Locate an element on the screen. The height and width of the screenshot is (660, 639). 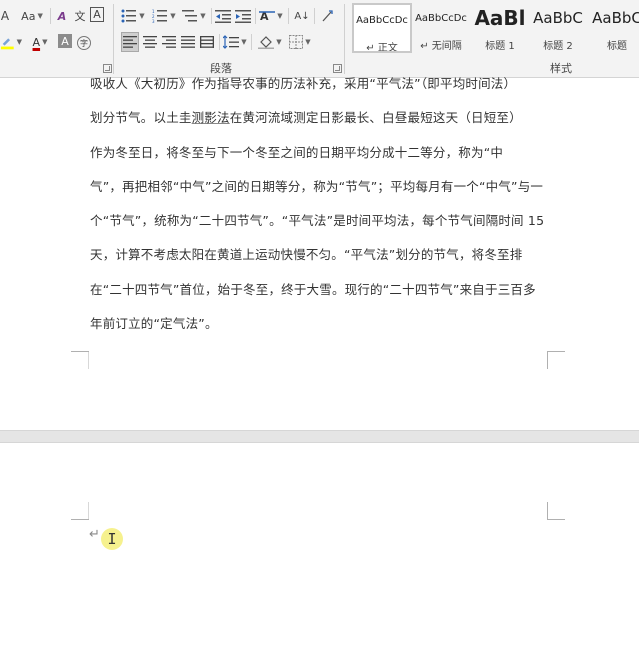
text-segment: 划分节气。以土圭 is located at coordinates (141, 117).